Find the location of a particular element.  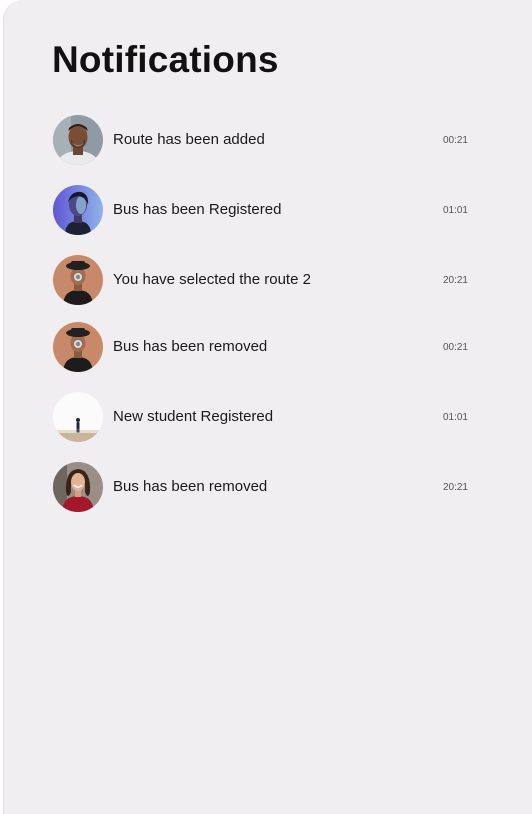

notification-item: New student Registered 01:01 is located at coordinates (263, 417).